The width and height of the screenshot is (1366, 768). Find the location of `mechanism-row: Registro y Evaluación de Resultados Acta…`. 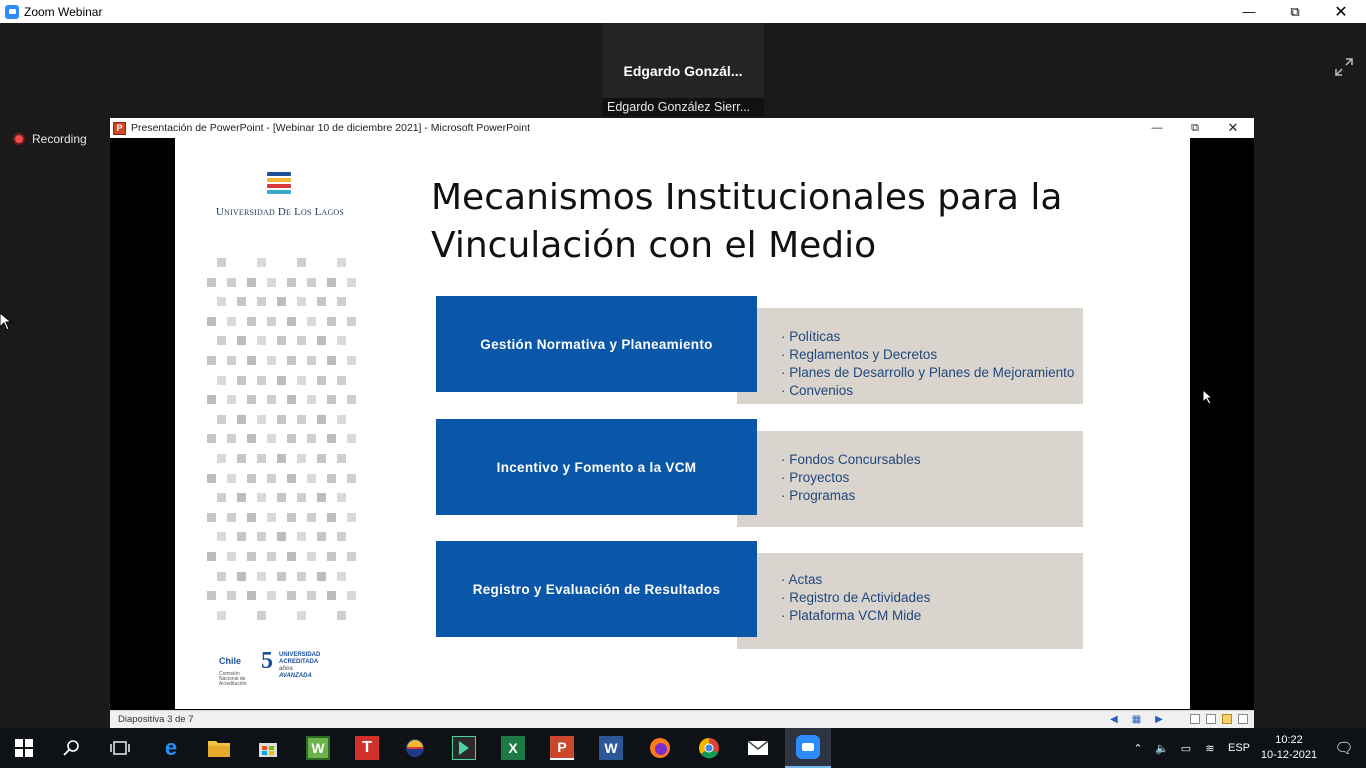

mechanism-row: Registro y Evaluación de Resultados Acta… is located at coordinates (759, 597).